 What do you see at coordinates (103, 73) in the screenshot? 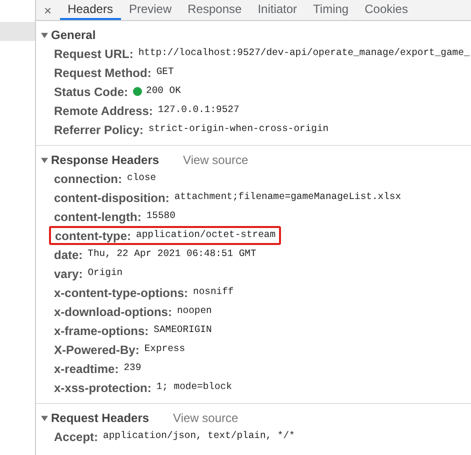
I see `header-name: Request Method:` at bounding box center [103, 73].